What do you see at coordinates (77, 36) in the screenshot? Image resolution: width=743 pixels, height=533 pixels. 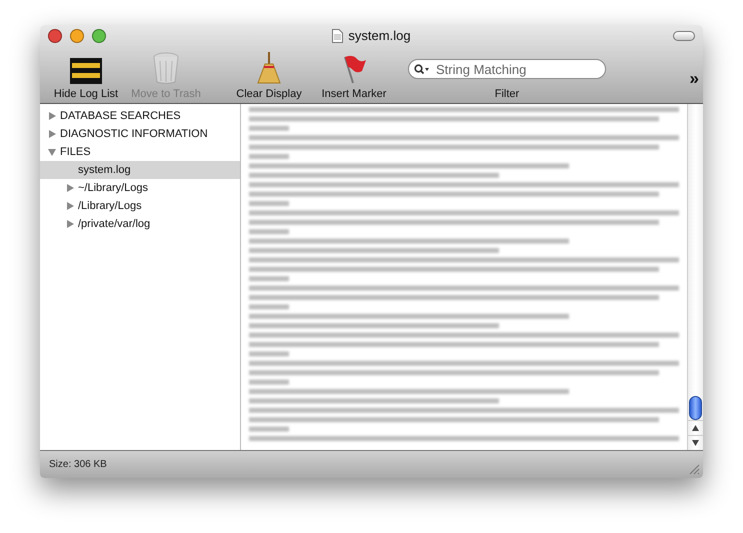 I see `minimize-button` at bounding box center [77, 36].